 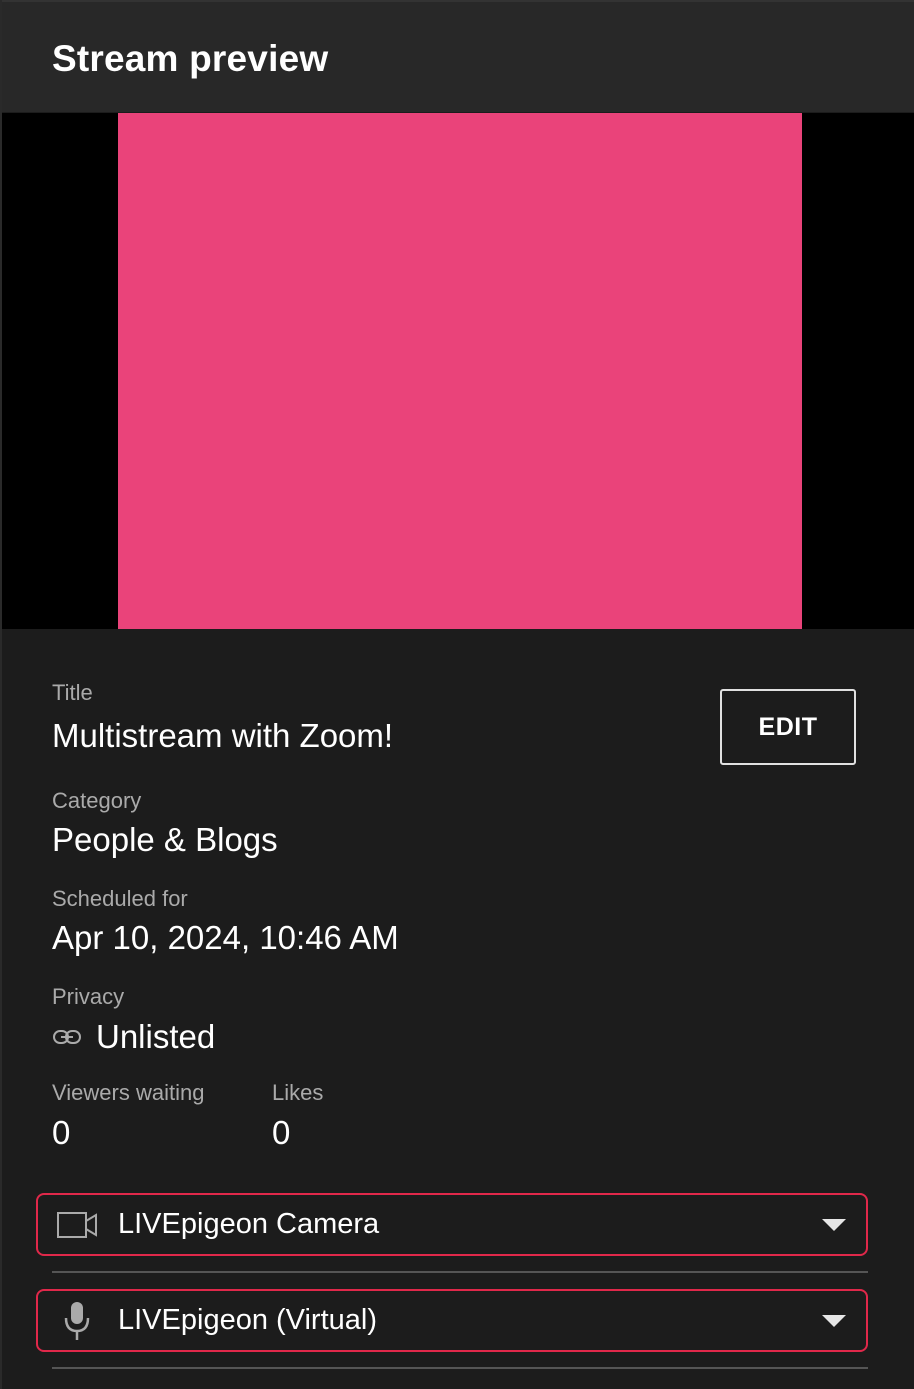 I want to click on camera-select: LIVEpigeon Camera, so click(x=452, y=1224).